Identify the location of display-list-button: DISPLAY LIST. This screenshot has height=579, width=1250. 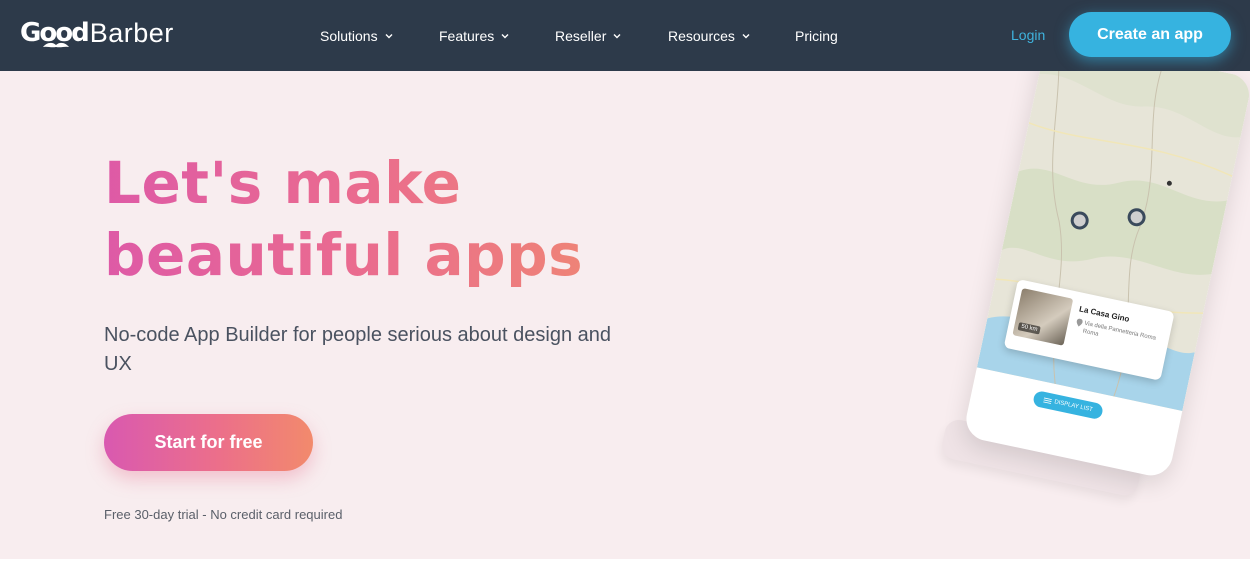
(1068, 405).